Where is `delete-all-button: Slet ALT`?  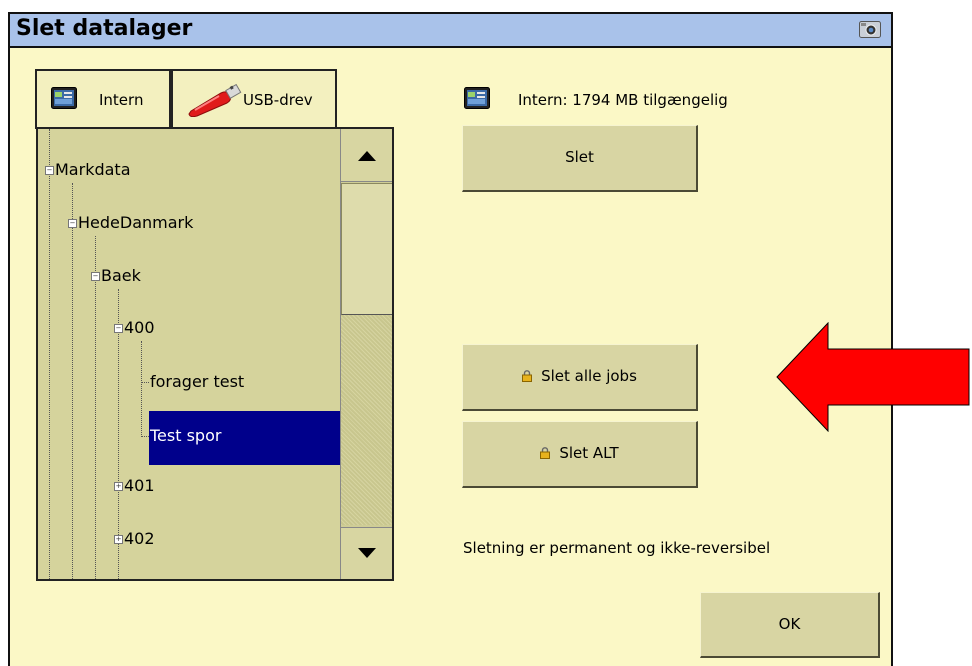 delete-all-button: Slet ALT is located at coordinates (580, 454).